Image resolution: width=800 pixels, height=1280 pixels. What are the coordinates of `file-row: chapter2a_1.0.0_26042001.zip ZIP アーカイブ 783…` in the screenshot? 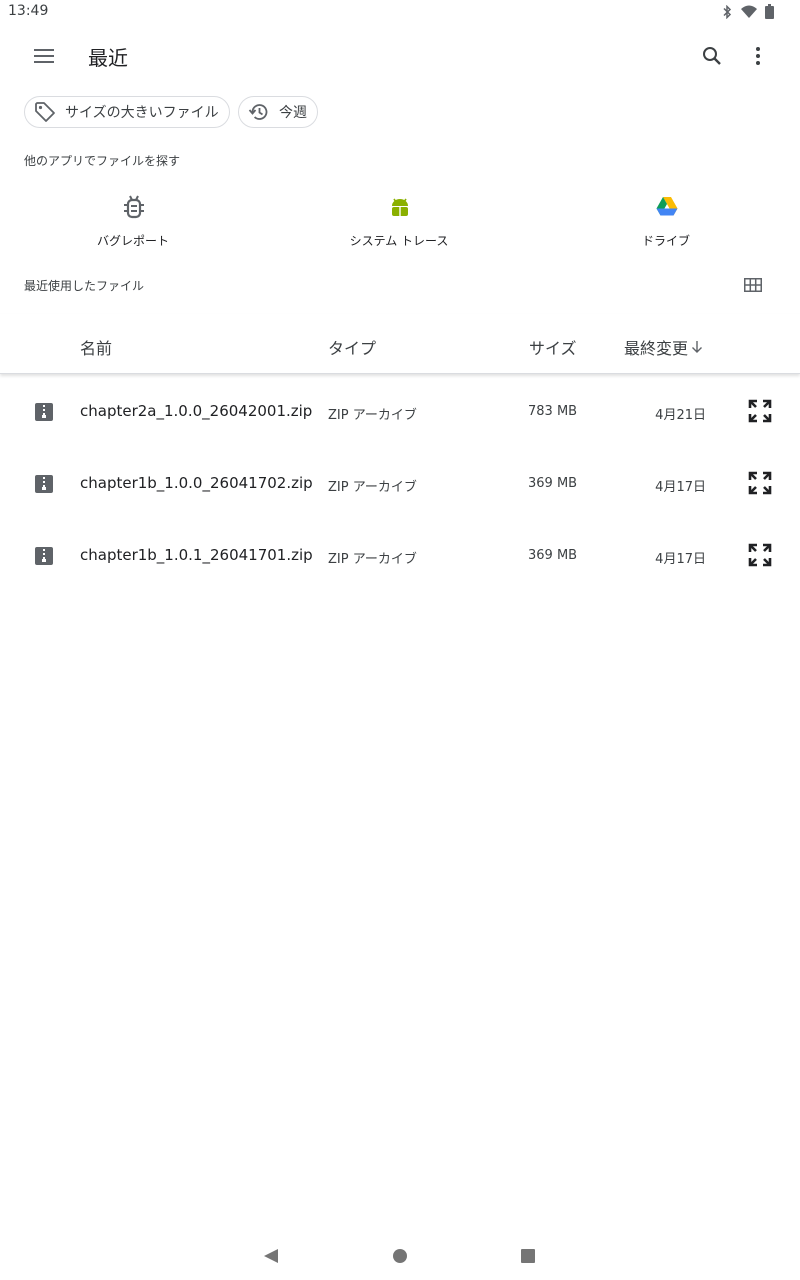 It's located at (400, 411).